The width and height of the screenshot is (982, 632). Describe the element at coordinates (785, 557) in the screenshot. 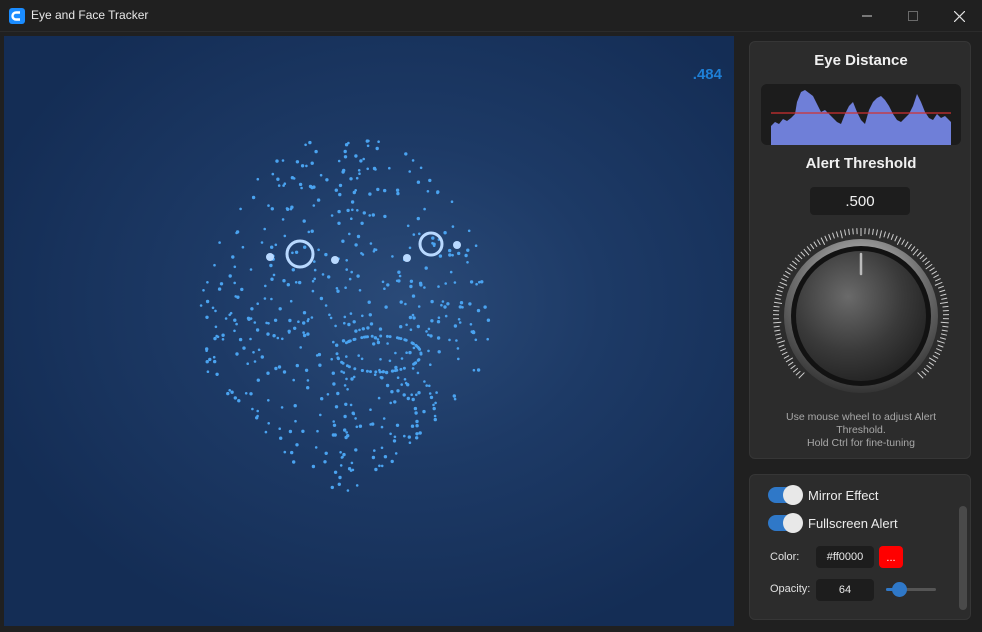

I see `color-label: Color:` at that location.